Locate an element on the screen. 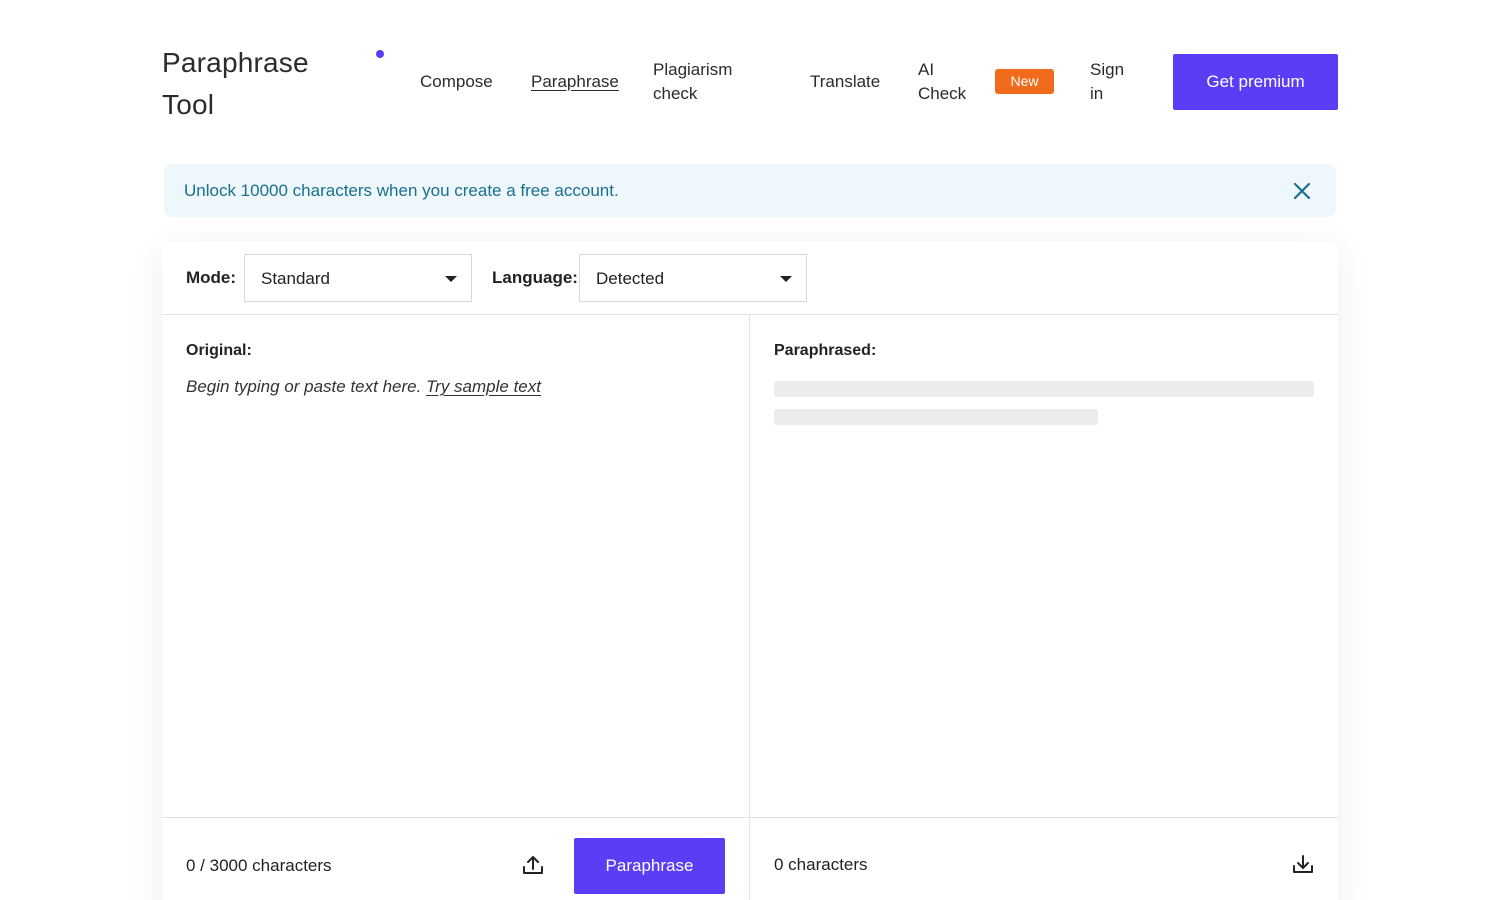 The width and height of the screenshot is (1500, 900). new-badge: New is located at coordinates (1024, 81).